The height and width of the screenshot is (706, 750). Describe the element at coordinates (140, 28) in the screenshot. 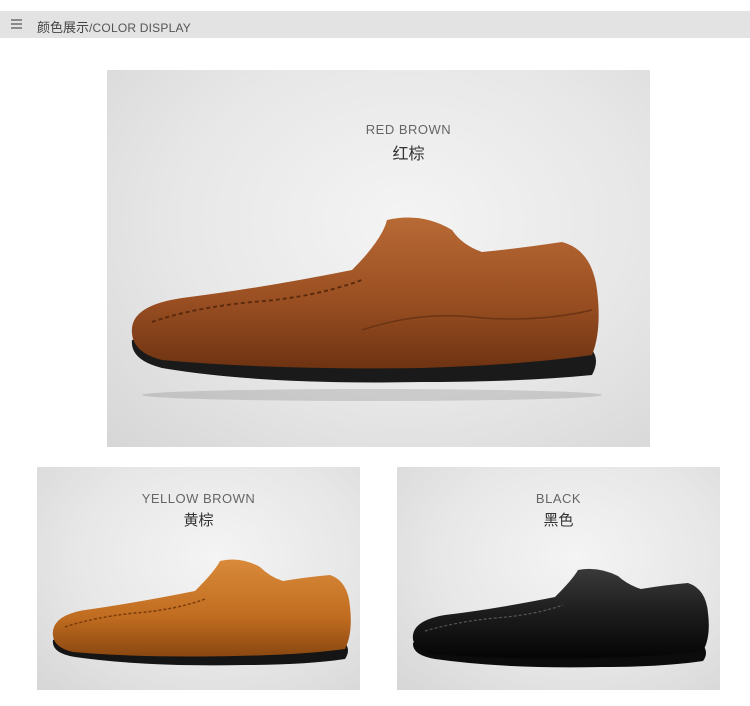

I see `section-title-en: /COLOR DISPLAY` at that location.